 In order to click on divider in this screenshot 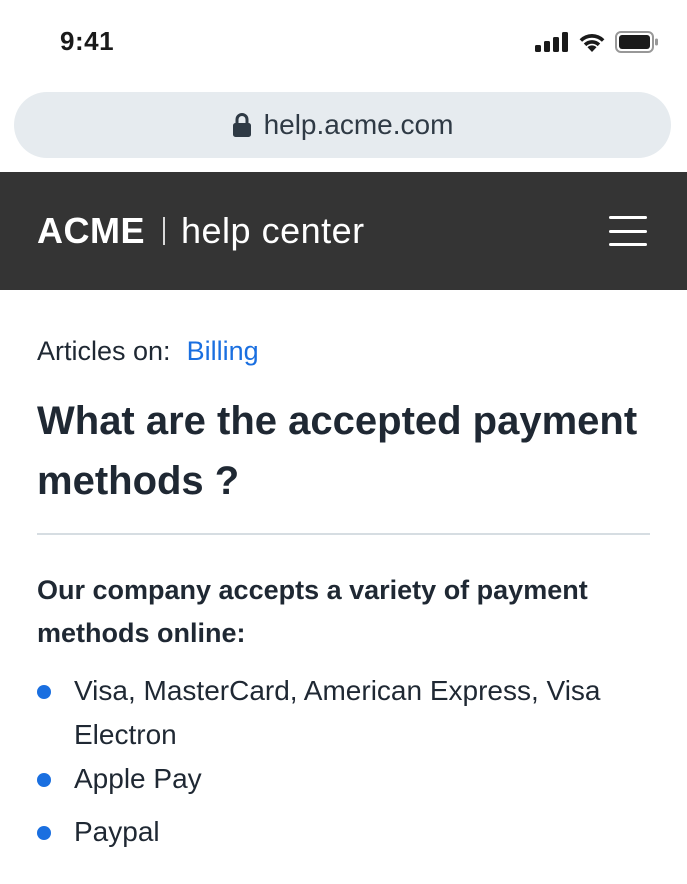, I will do `click(343, 534)`.